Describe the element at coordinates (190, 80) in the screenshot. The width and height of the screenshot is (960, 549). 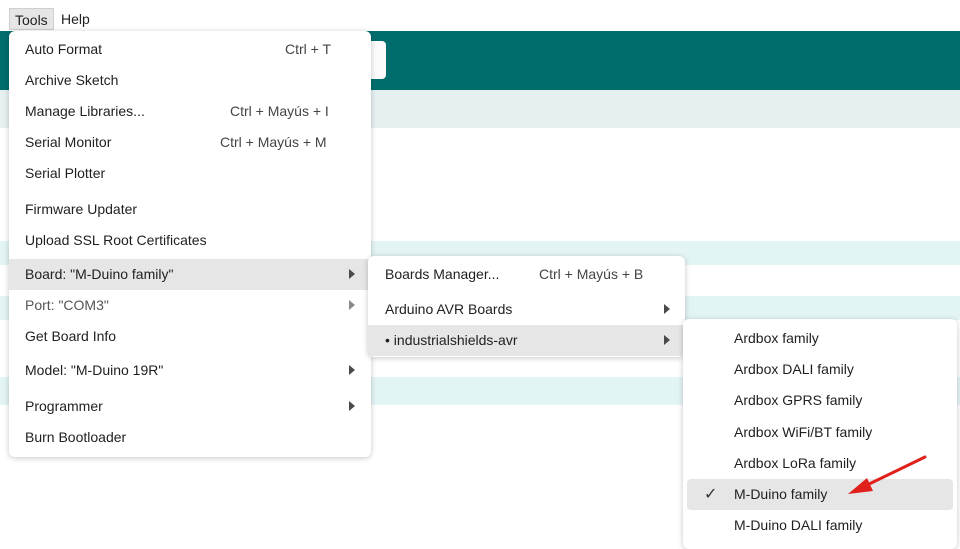
I see `menu-item-archive-sketch: Archive Sketch` at that location.